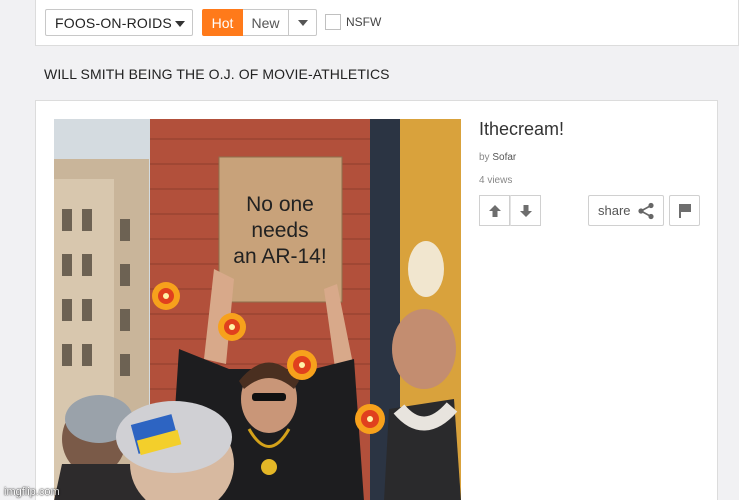  I want to click on nsfw-checkbox, so click(333, 22).